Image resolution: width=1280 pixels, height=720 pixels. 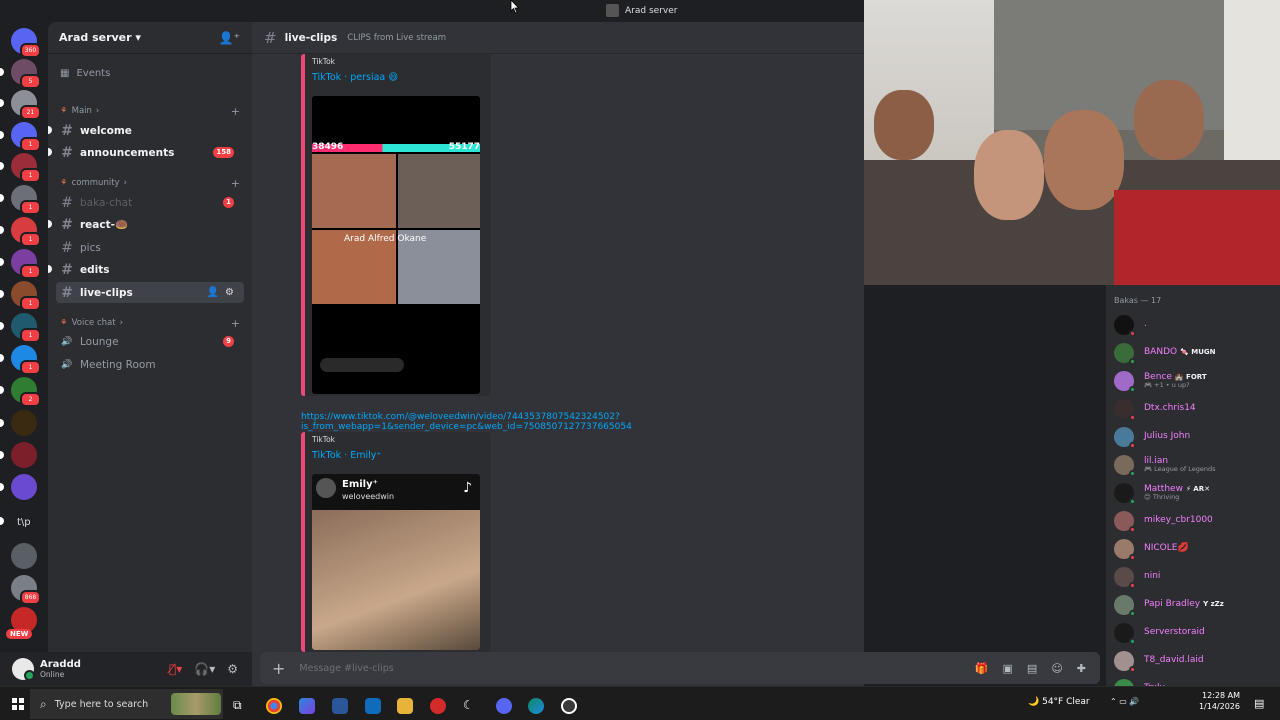 What do you see at coordinates (1219, 701) in the screenshot?
I see `taskbar-clock: 12:28 AM 1/14/2026` at bounding box center [1219, 701].